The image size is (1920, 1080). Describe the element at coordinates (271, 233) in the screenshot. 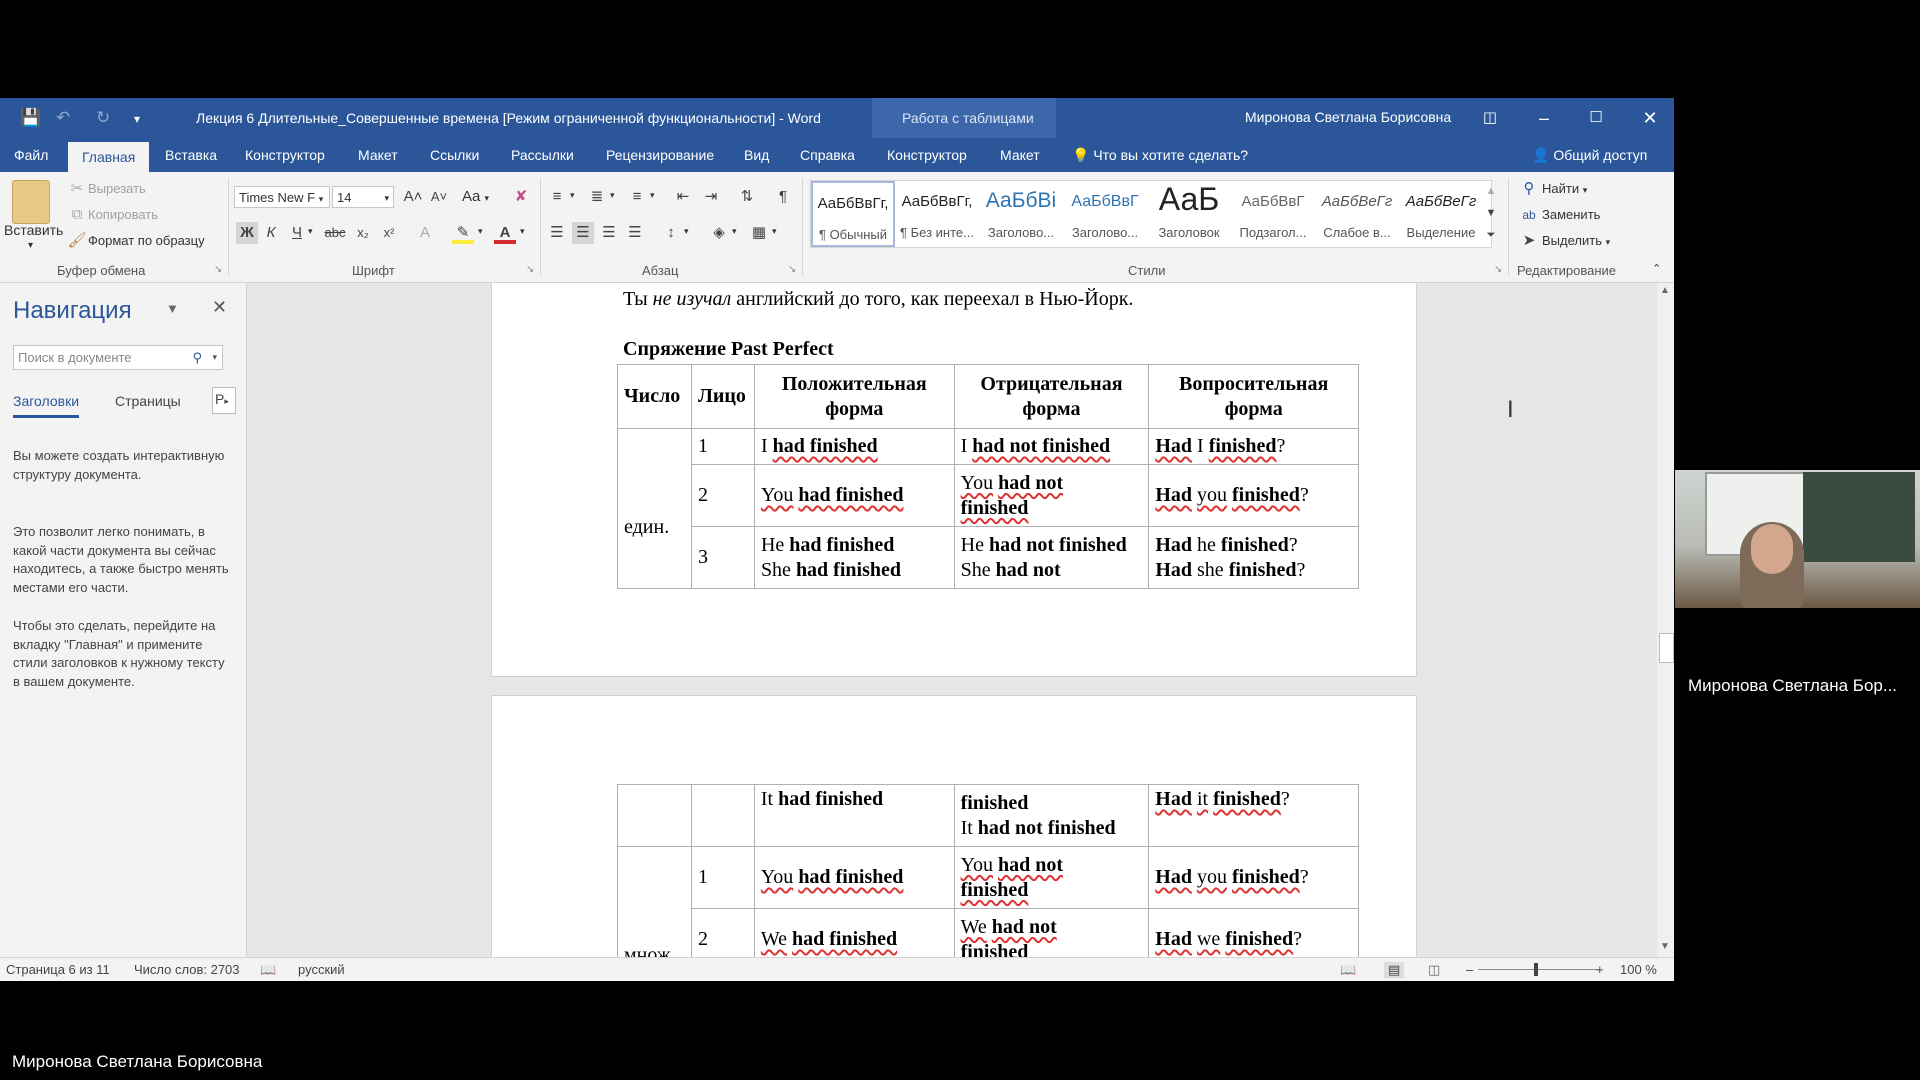

I see `italic-icon: К` at that location.